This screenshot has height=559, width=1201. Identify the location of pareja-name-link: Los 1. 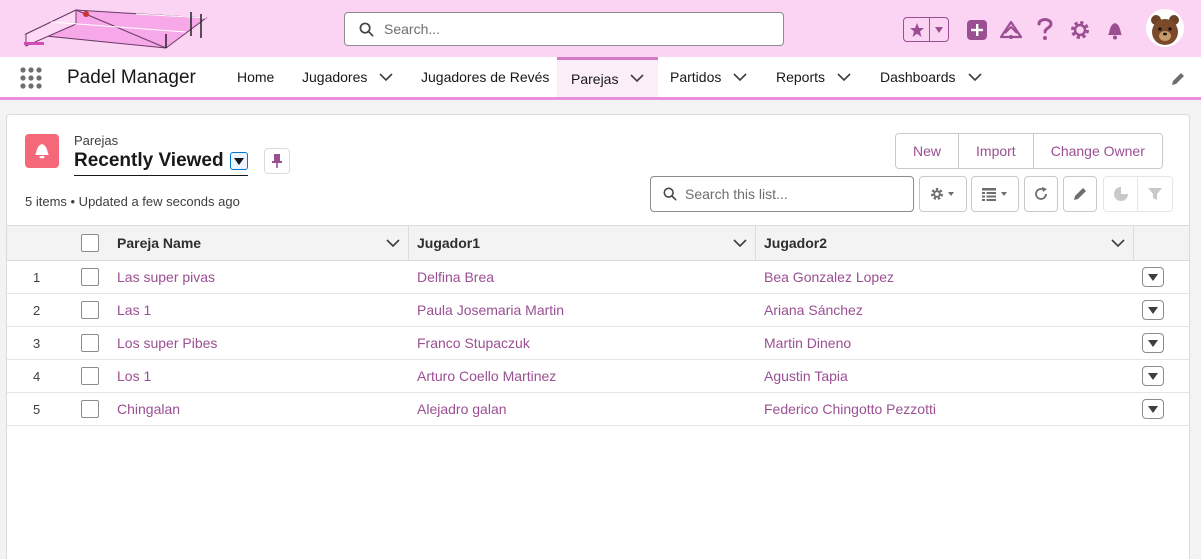
(134, 376).